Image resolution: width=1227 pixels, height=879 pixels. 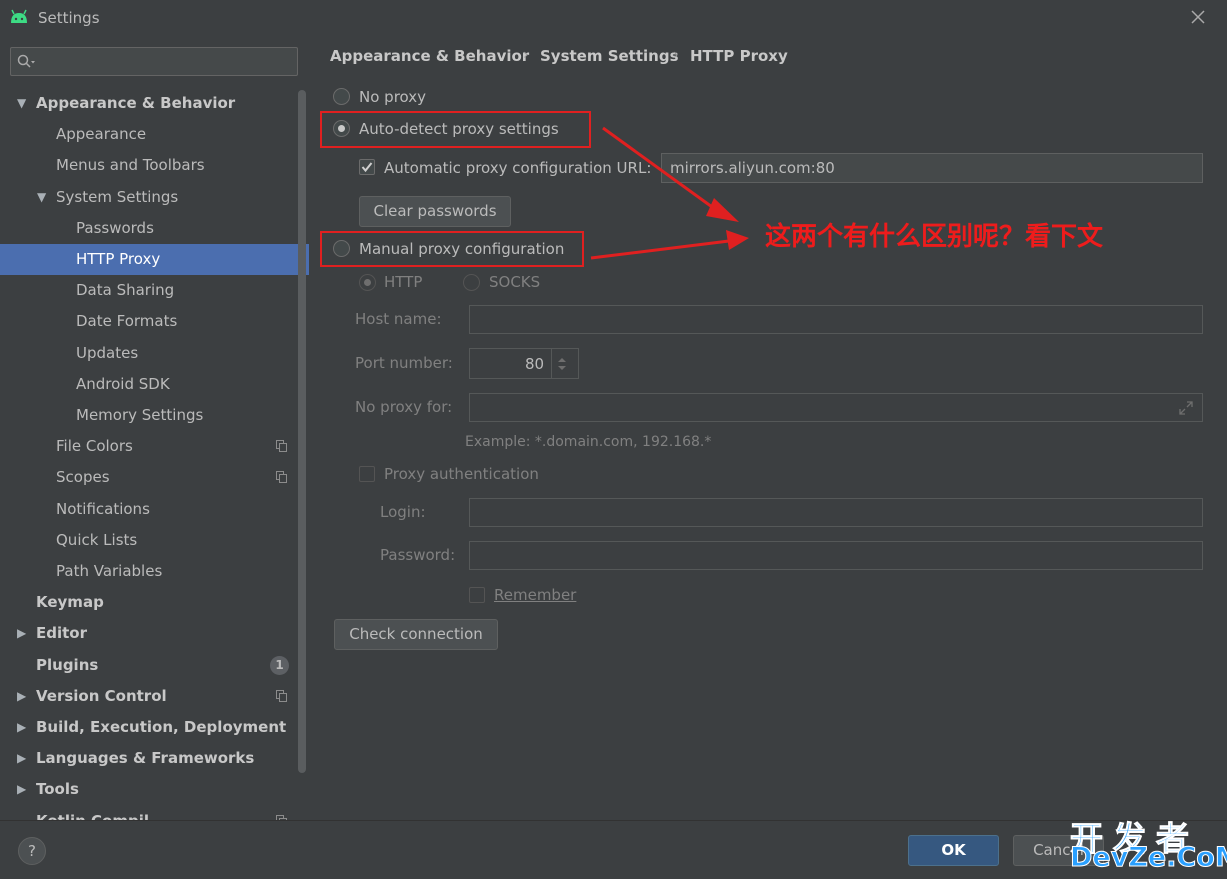 I want to click on password-input, so click(x=836, y=555).